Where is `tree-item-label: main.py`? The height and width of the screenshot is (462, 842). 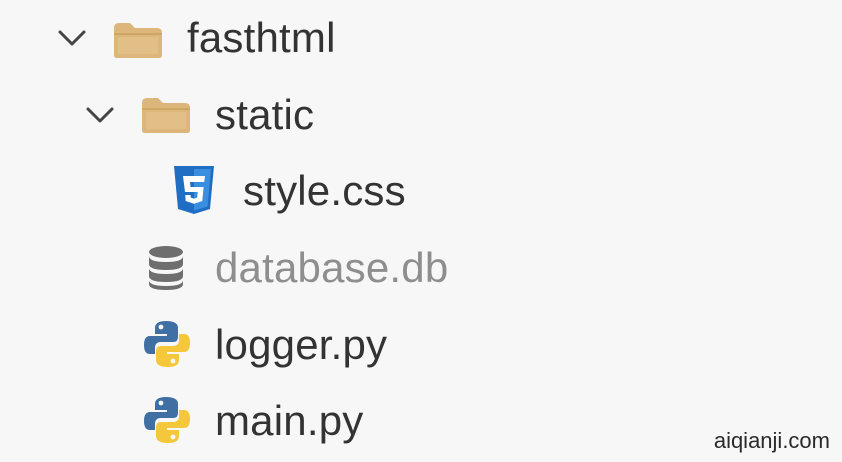 tree-item-label: main.py is located at coordinates (289, 420).